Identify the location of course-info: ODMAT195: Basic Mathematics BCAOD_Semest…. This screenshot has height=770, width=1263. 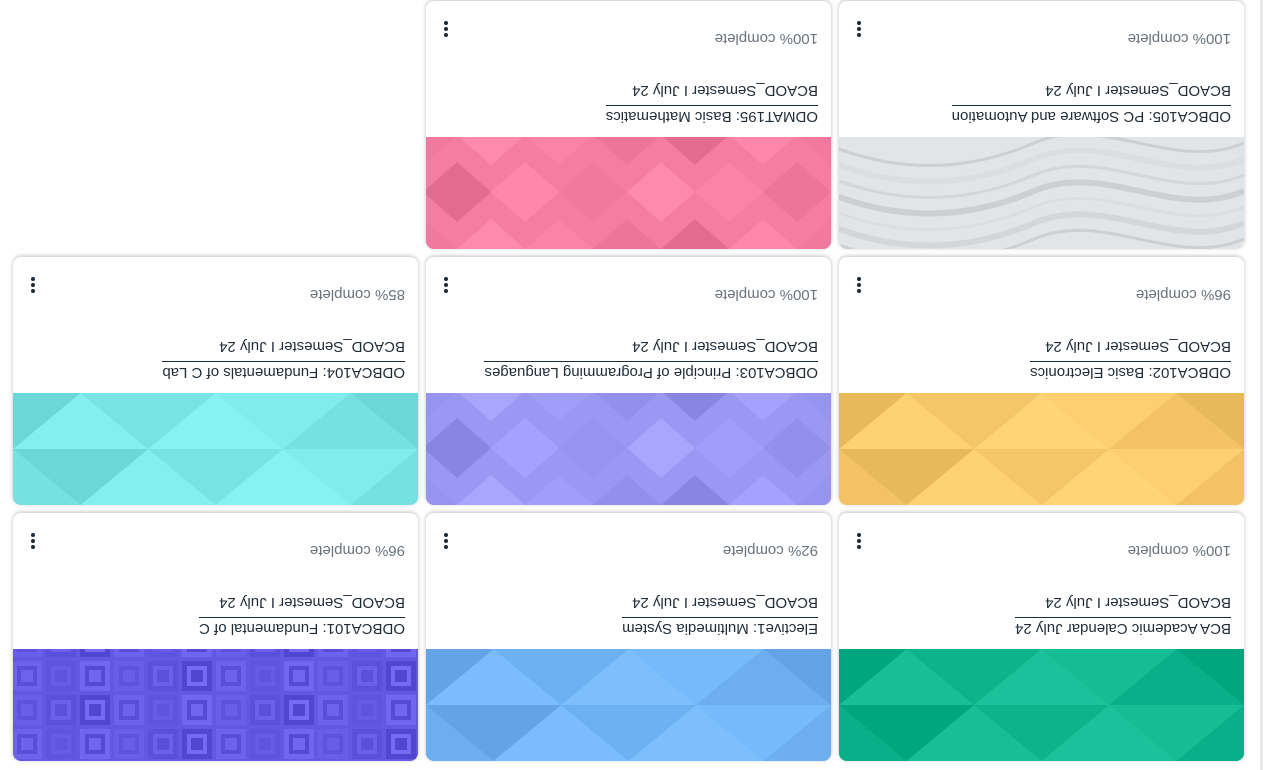
(628, 69).